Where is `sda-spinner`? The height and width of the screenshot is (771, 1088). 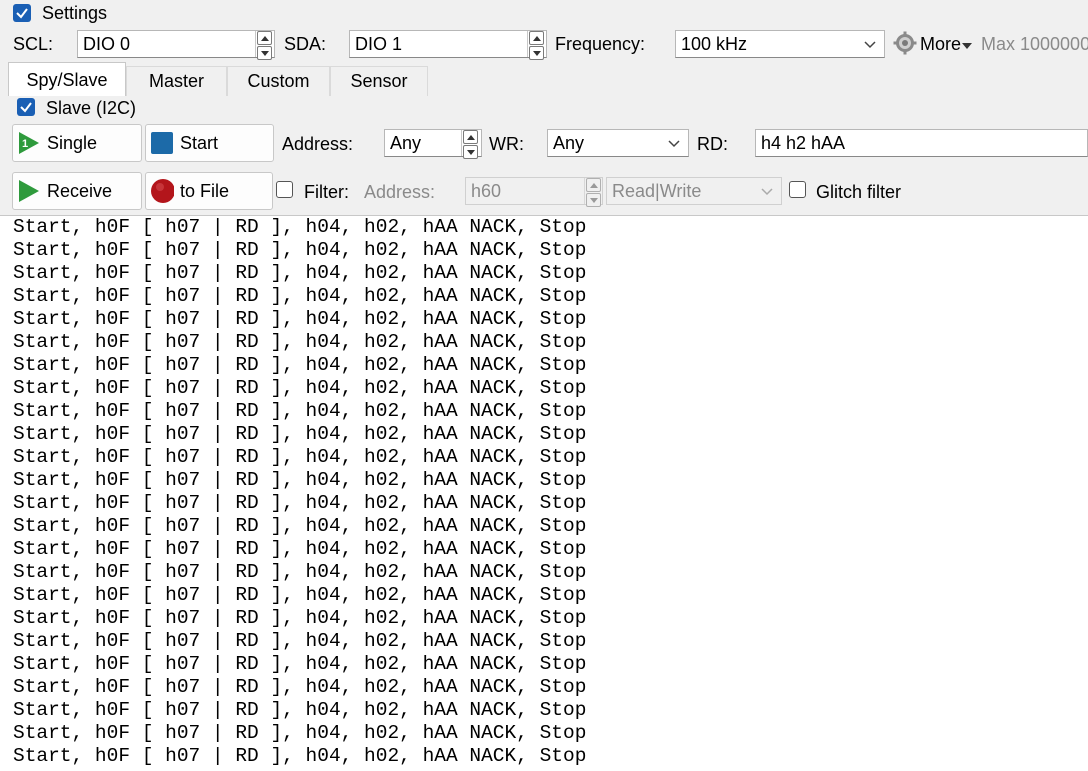
sda-spinner is located at coordinates (536, 45).